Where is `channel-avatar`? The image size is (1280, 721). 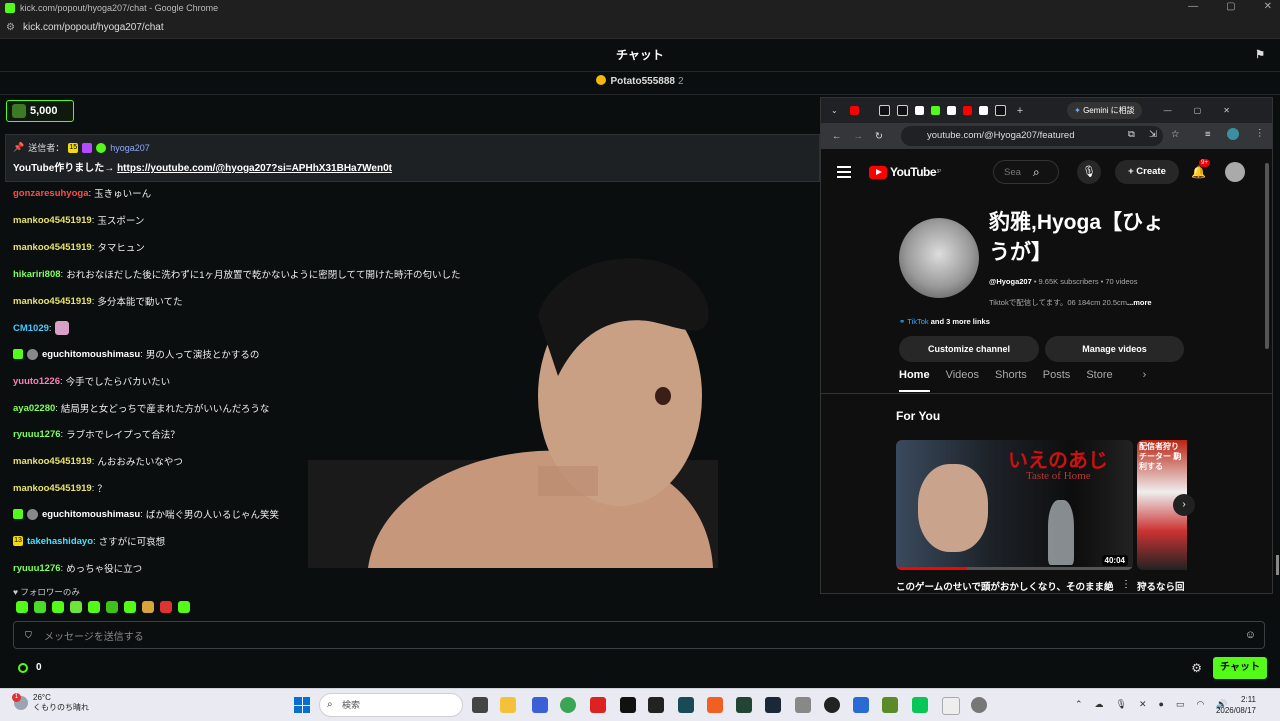
channel-avatar is located at coordinates (939, 258).